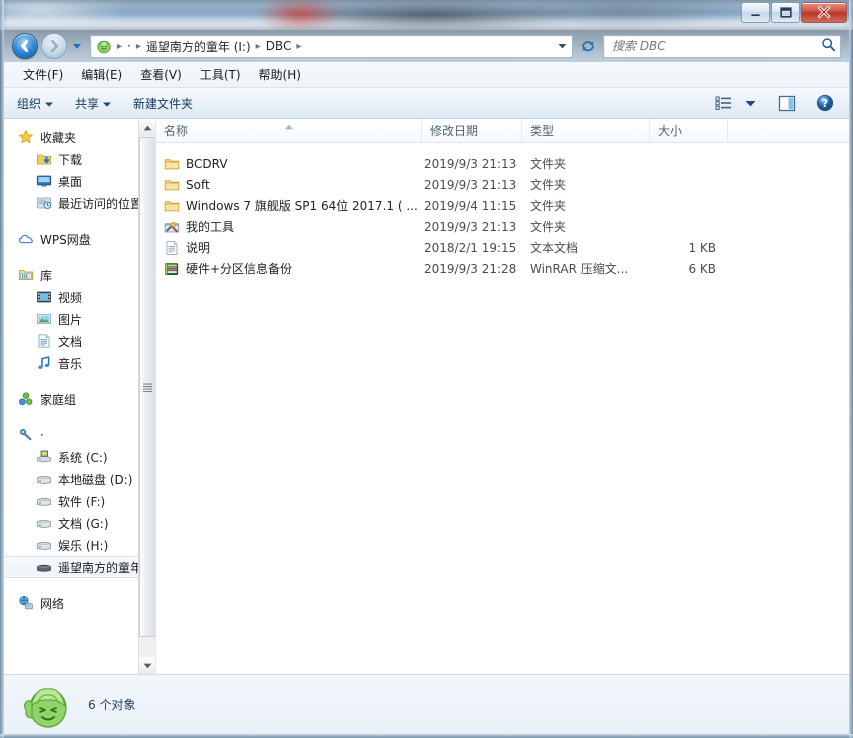 This screenshot has height=738, width=853. I want to click on tree-item-music: 音乐, so click(79, 363).